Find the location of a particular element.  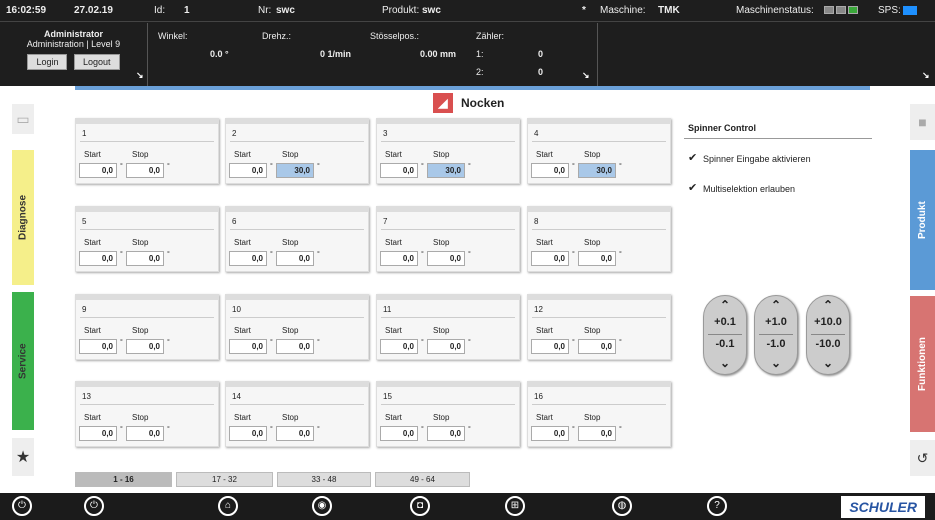

login-button: Login is located at coordinates (47, 62).